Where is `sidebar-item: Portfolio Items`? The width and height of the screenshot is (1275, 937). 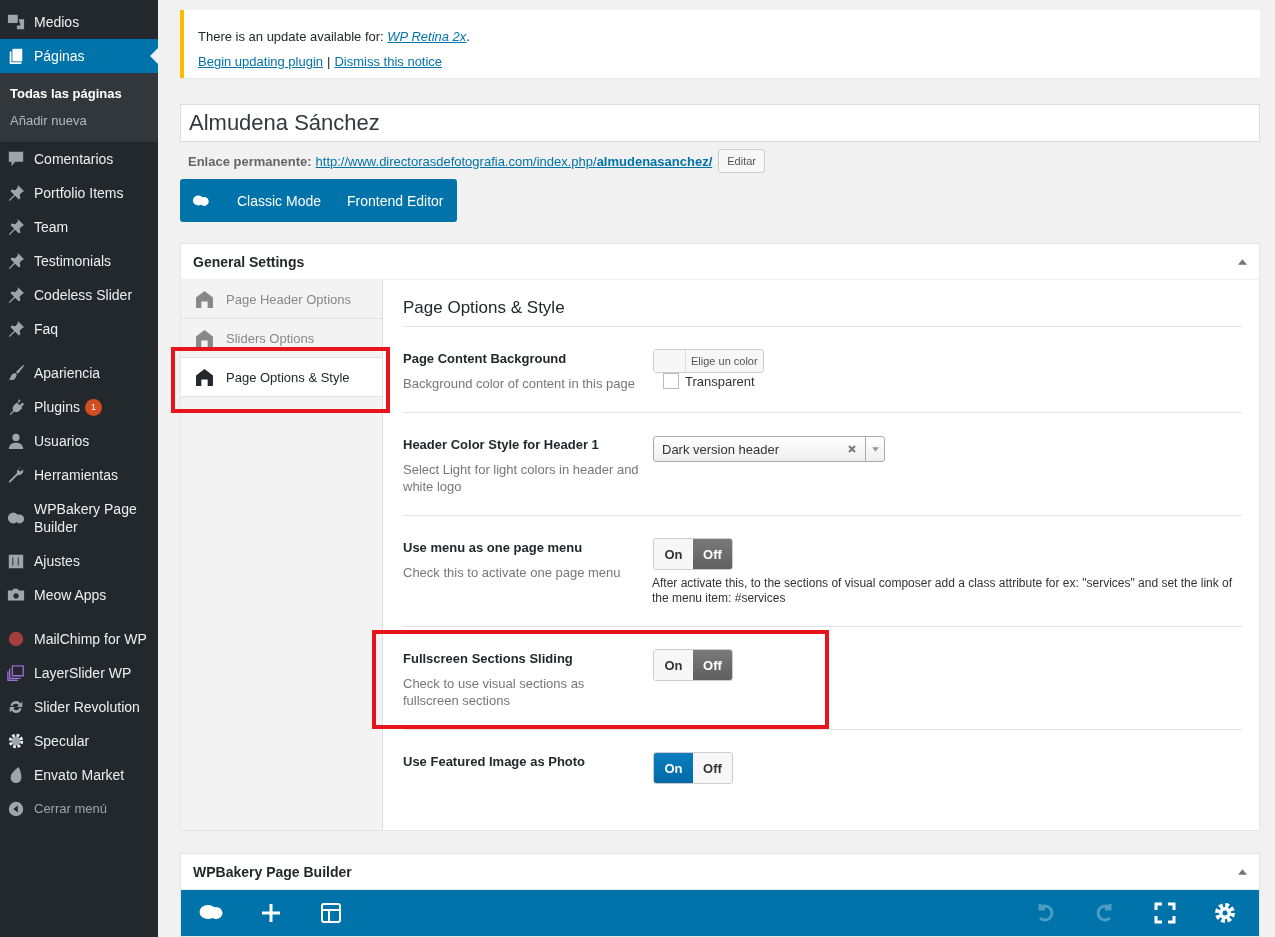
sidebar-item: Portfolio Items is located at coordinates (79, 193).